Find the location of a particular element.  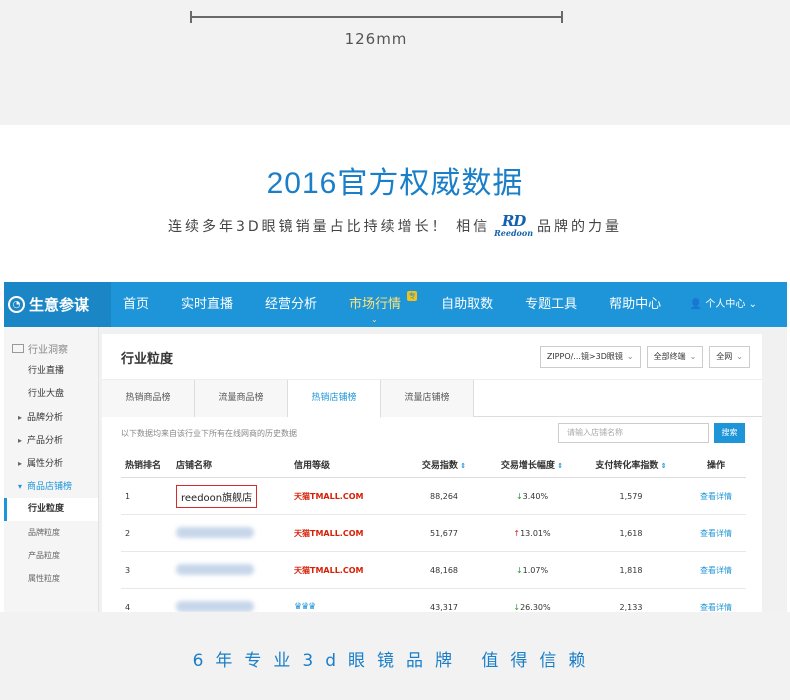

data-note: 以下数据均来自该行业下所有在线网商的历史数据 is located at coordinates (209, 433).